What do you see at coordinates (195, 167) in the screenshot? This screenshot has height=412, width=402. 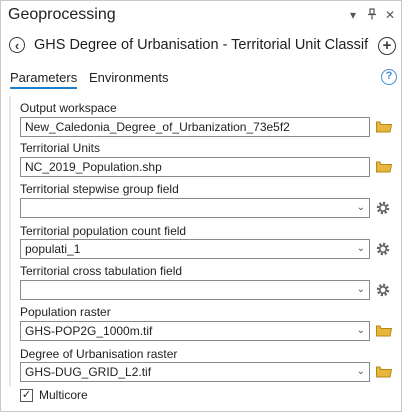 I see `territorial-units-input: NC_2019_Population.shp` at bounding box center [195, 167].